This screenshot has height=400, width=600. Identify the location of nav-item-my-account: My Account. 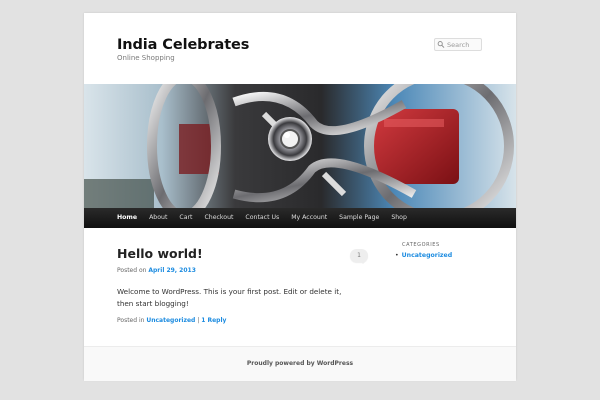
(309, 218).